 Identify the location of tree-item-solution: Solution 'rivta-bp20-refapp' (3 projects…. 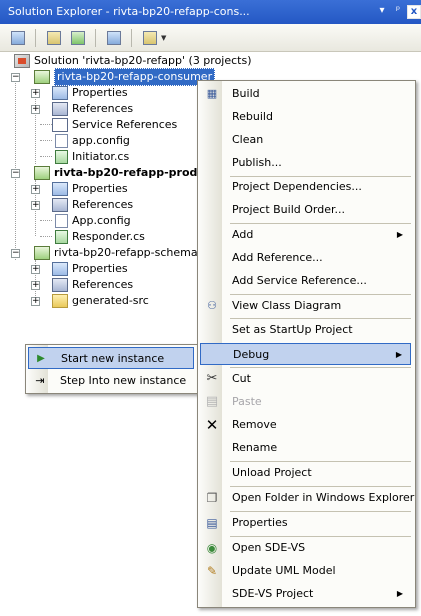
(133, 61).